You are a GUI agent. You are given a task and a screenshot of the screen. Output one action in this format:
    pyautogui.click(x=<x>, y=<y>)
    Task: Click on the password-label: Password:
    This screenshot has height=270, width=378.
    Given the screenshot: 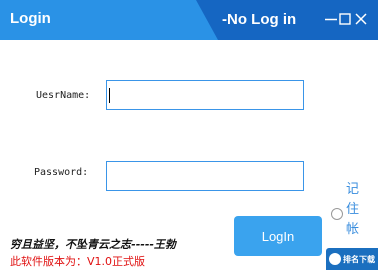 What is the action you would take?
    pyautogui.click(x=61, y=172)
    